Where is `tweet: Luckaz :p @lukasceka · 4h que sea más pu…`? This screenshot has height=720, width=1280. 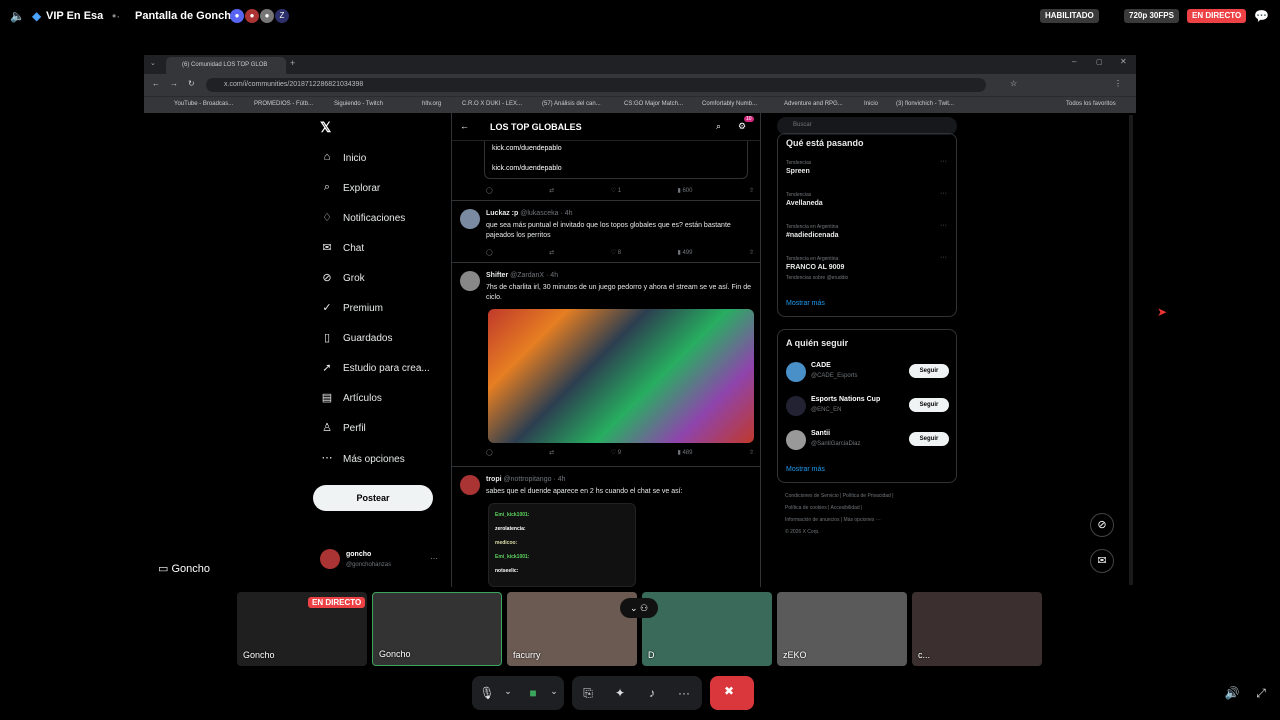
tweet: Luckaz :p @lukasceka · 4h que sea más pu… is located at coordinates (606, 232).